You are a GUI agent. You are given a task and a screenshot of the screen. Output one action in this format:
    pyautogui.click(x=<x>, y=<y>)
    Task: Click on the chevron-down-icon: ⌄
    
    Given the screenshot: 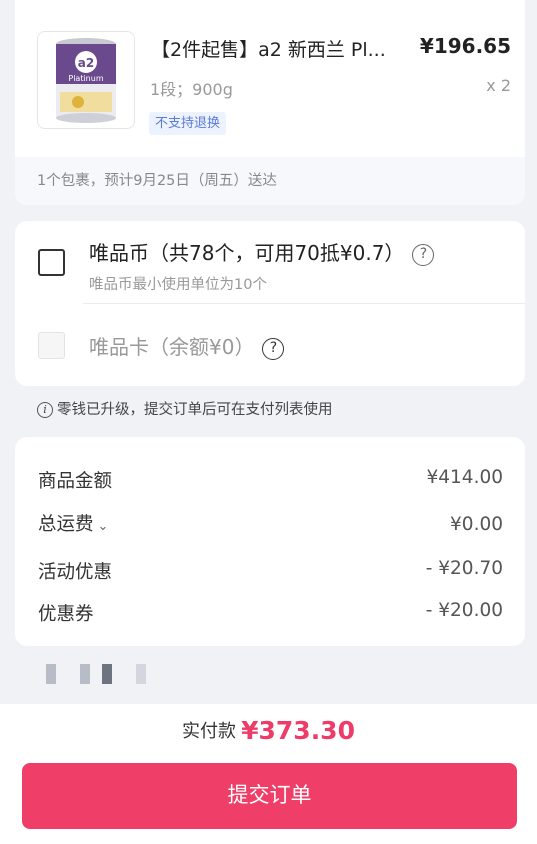 What is the action you would take?
    pyautogui.click(x=103, y=526)
    